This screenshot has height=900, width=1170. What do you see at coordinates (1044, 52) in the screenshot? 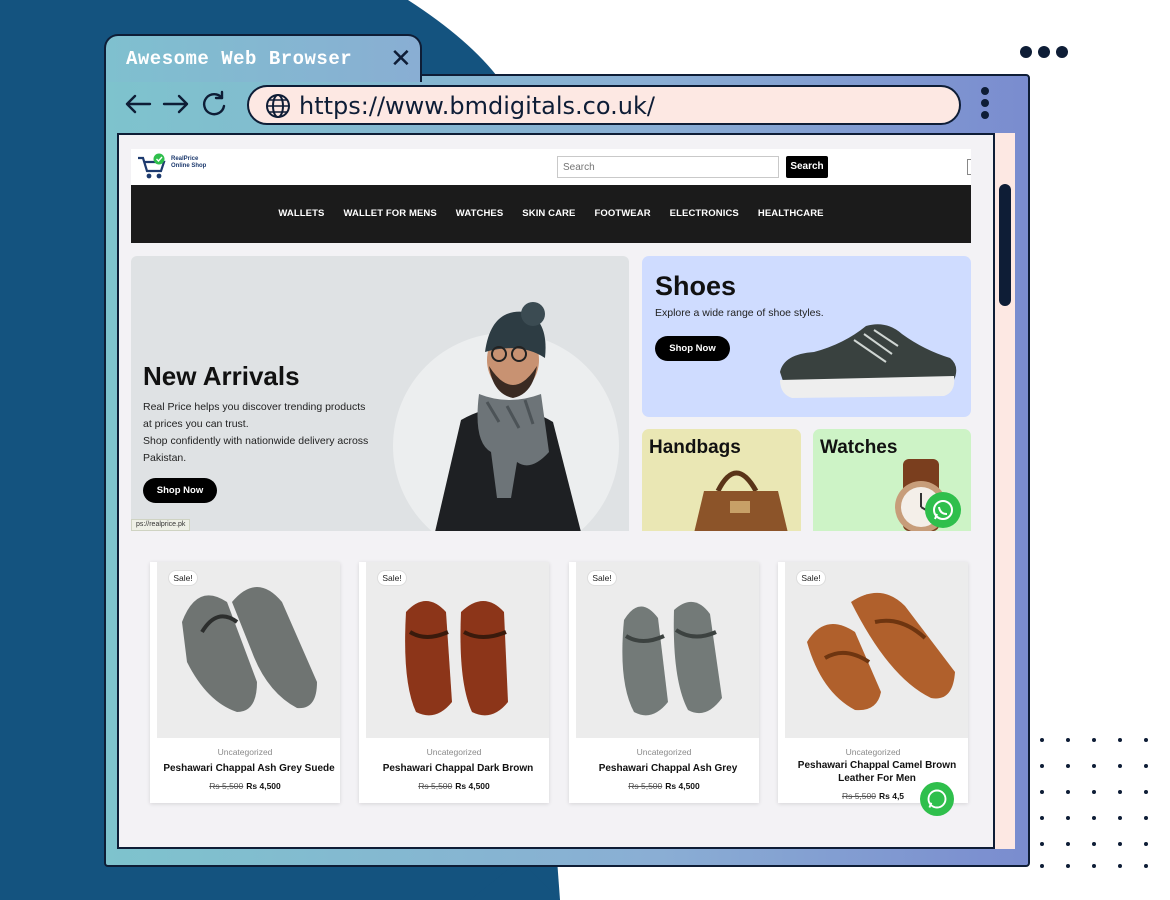
I see `three-dots-icon` at bounding box center [1044, 52].